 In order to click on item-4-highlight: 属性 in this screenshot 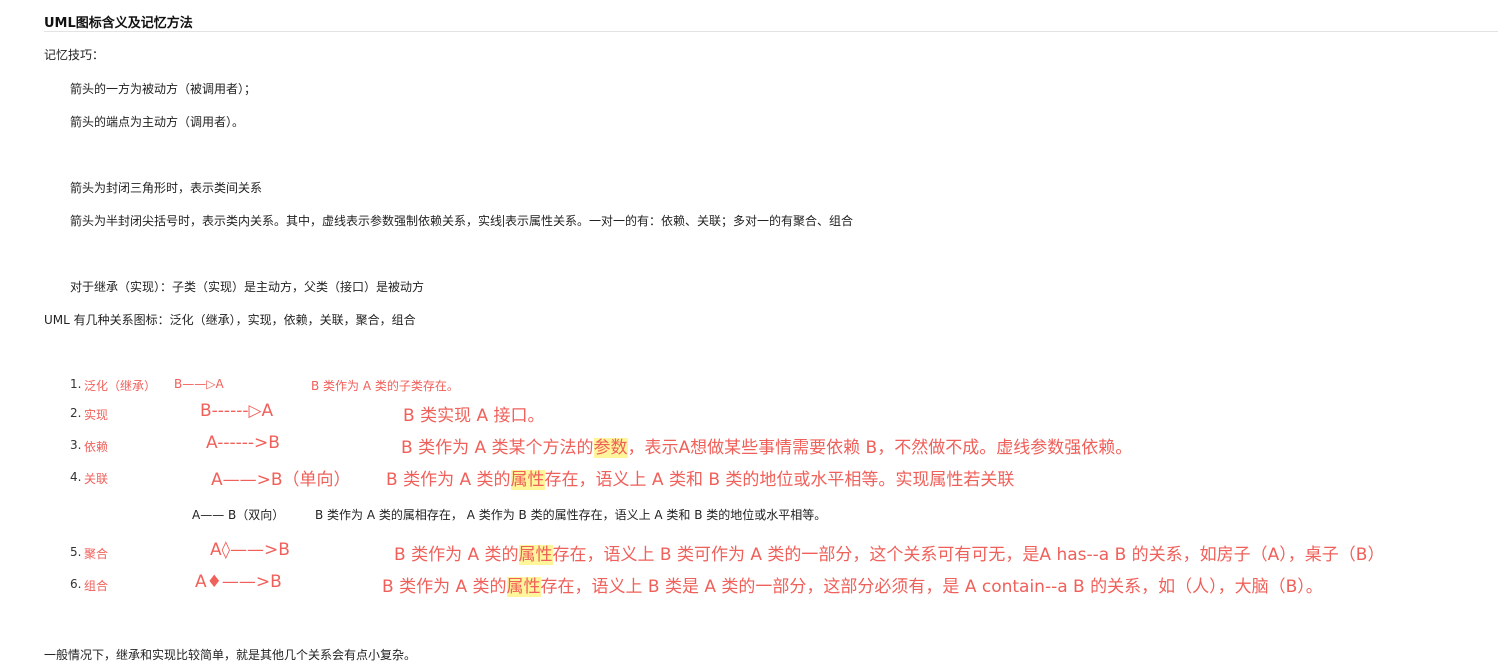, I will do `click(527, 480)`.